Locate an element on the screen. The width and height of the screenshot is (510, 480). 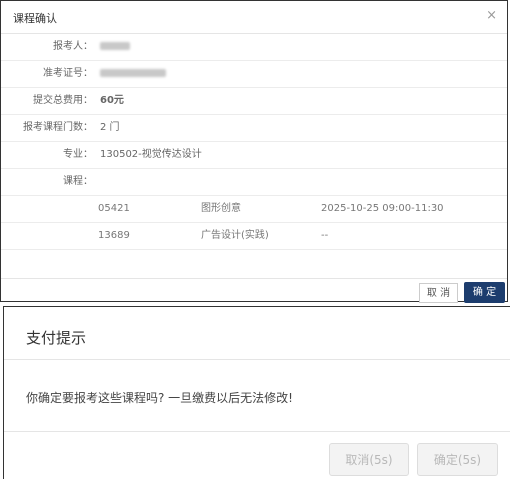
fee-value: 60元 is located at coordinates (112, 100).